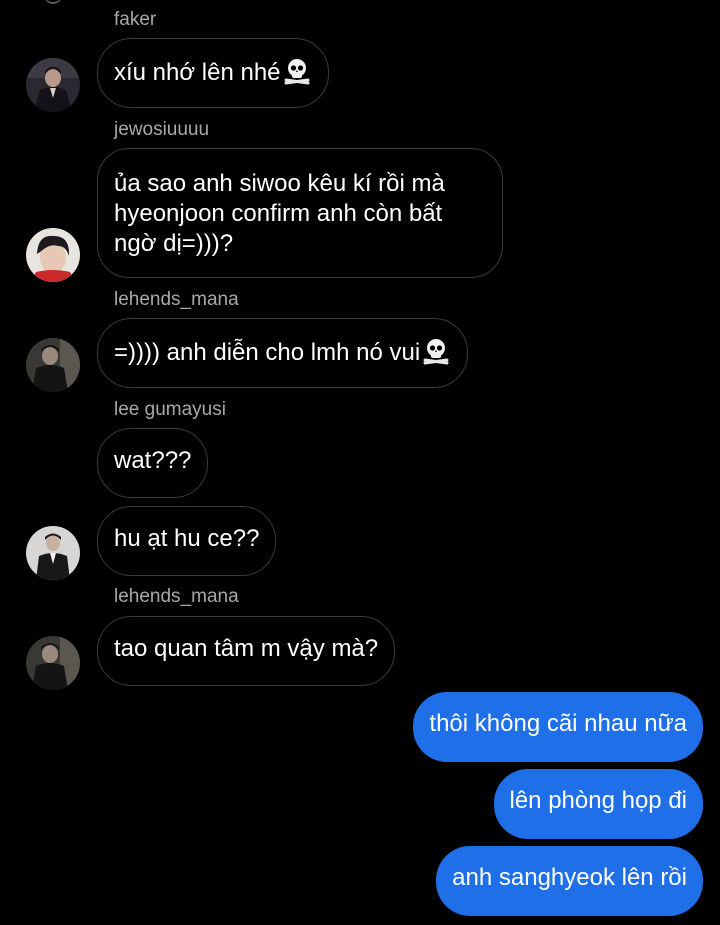 The width and height of the screenshot is (720, 925). What do you see at coordinates (153, 460) in the screenshot?
I see `message-text: wat???` at bounding box center [153, 460].